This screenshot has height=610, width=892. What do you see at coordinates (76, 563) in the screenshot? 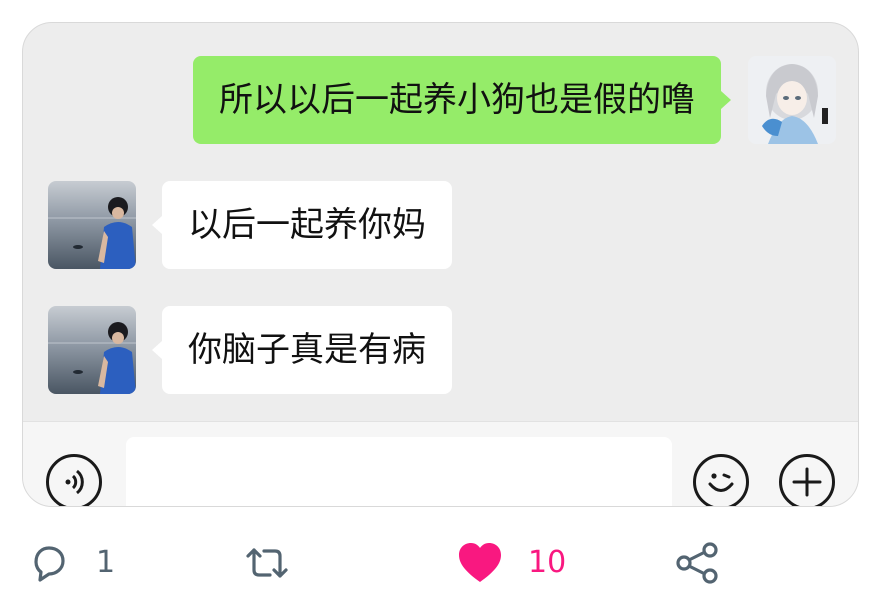
I see `reply-action: 1` at bounding box center [76, 563].